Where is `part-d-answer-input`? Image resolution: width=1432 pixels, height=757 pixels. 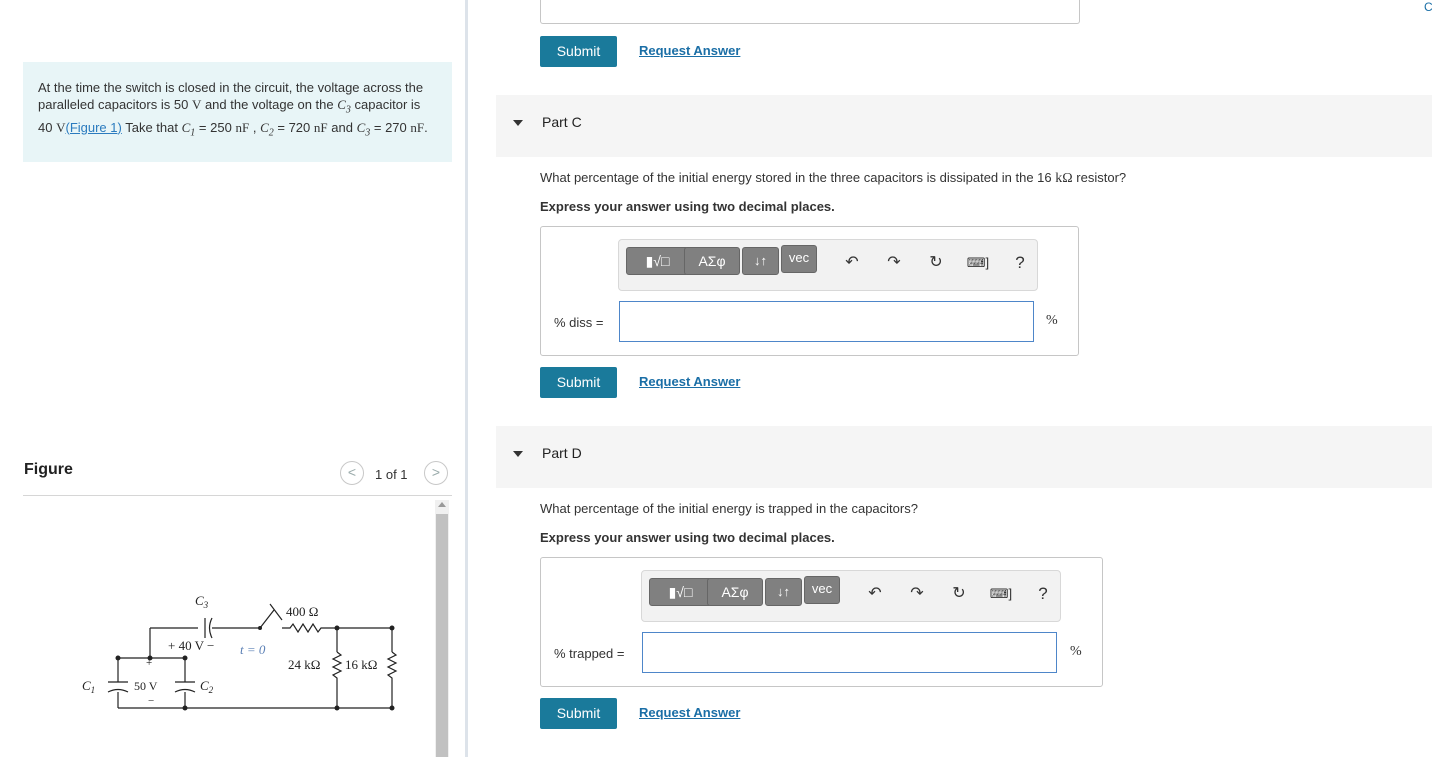 part-d-answer-input is located at coordinates (849, 652).